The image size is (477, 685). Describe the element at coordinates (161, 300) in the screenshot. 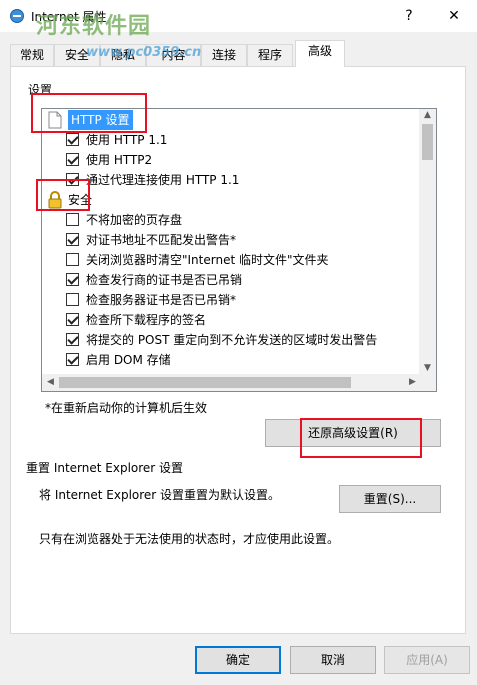

I see `setting-label: 检查服务器证书是否已吊销*` at that location.